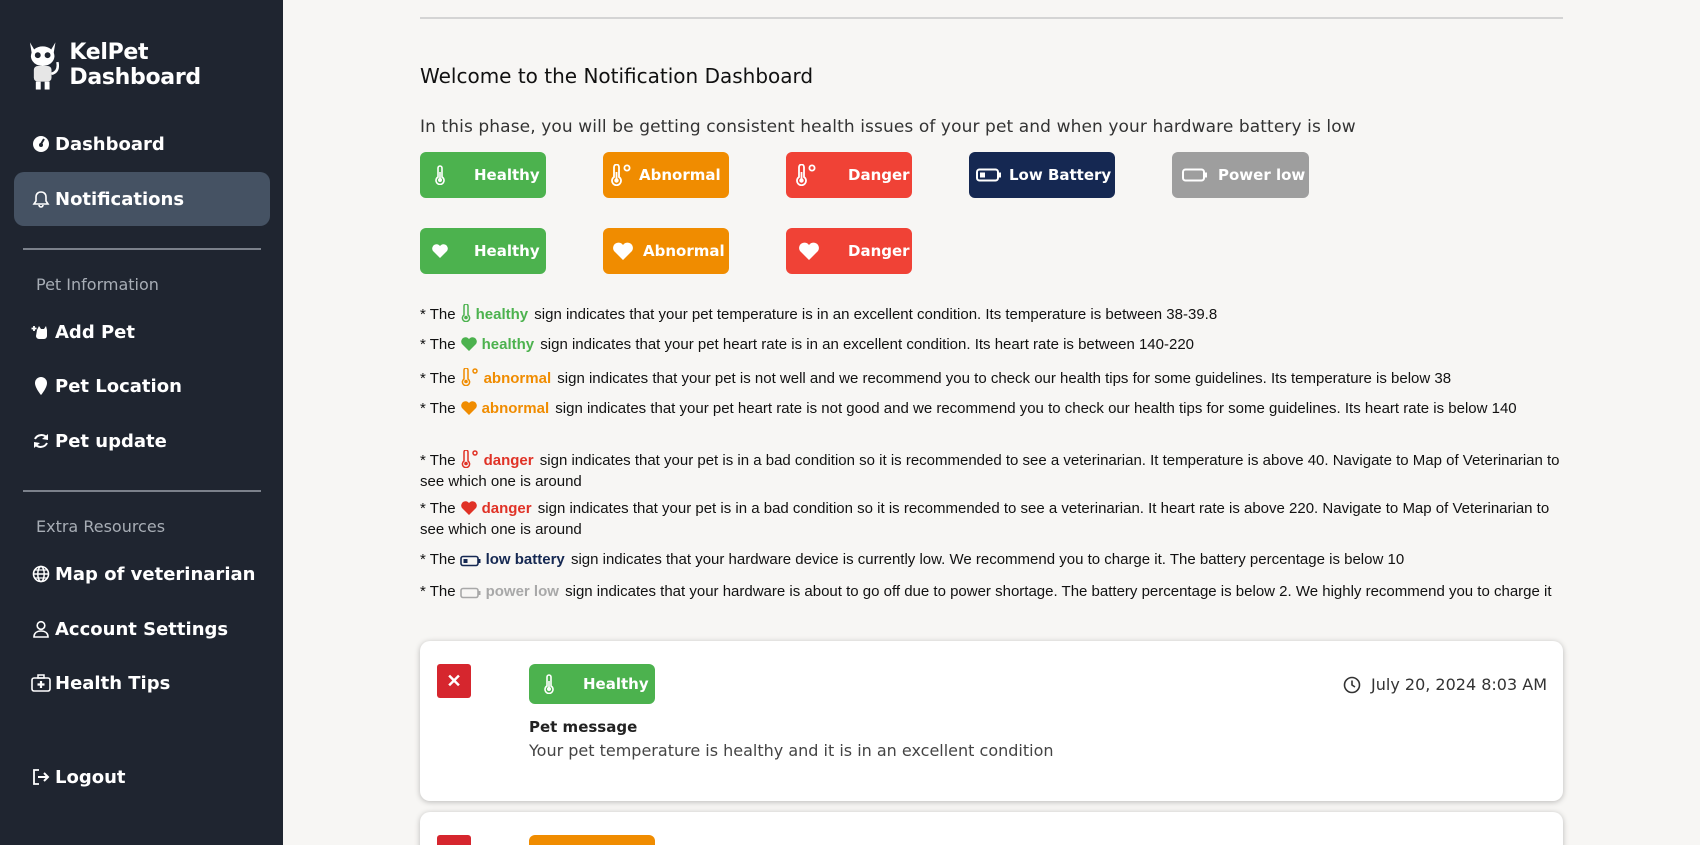 The height and width of the screenshot is (845, 1700). Describe the element at coordinates (113, 683) in the screenshot. I see `nav-health-tips-label: Health Tips` at that location.